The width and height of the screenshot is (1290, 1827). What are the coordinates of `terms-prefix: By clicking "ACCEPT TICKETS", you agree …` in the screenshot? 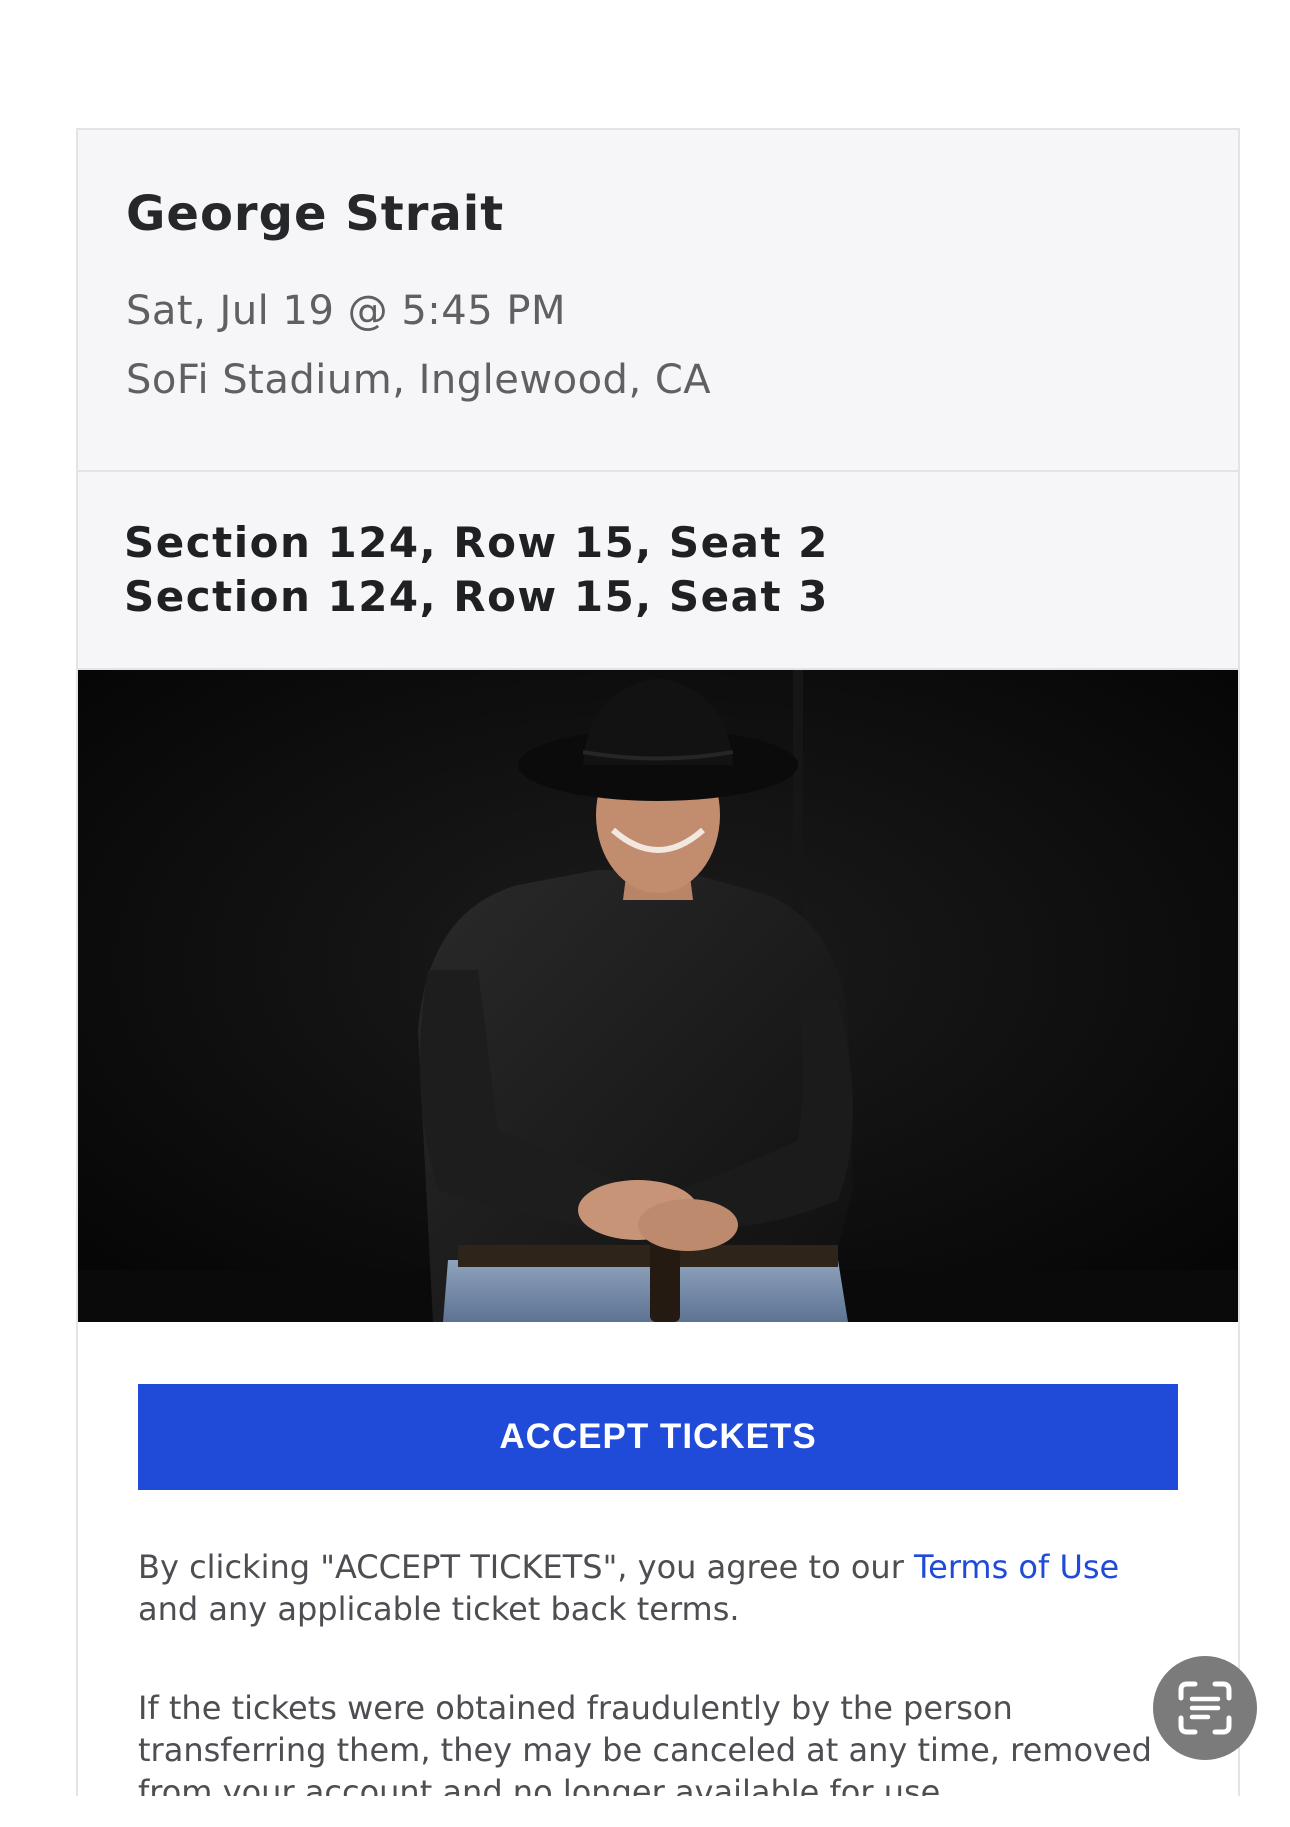 It's located at (526, 1567).